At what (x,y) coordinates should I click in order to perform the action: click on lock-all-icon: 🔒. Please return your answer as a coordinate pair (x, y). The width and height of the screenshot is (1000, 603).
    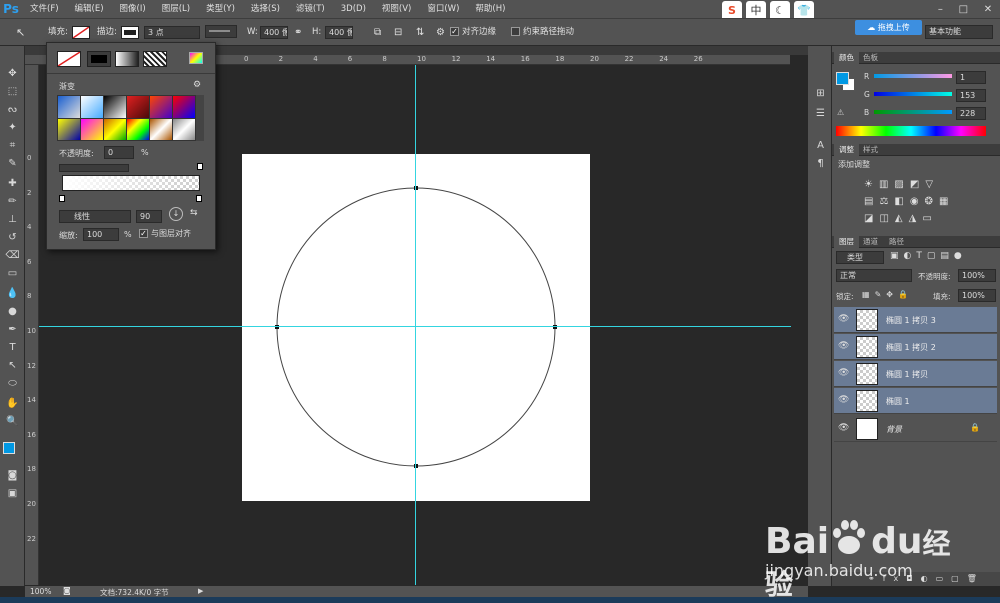
    Looking at the image, I should click on (905, 294).